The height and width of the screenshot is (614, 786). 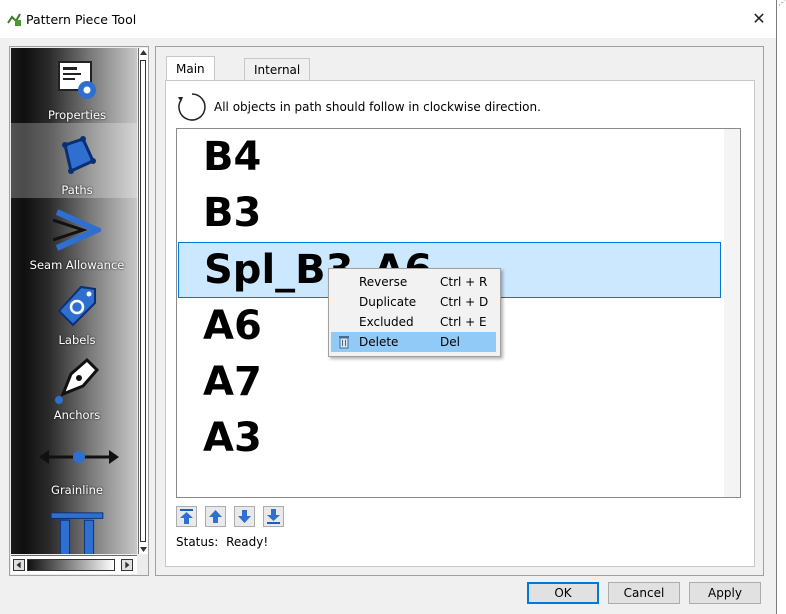 What do you see at coordinates (644, 593) in the screenshot?
I see `cancel-button: Cancel` at bounding box center [644, 593].